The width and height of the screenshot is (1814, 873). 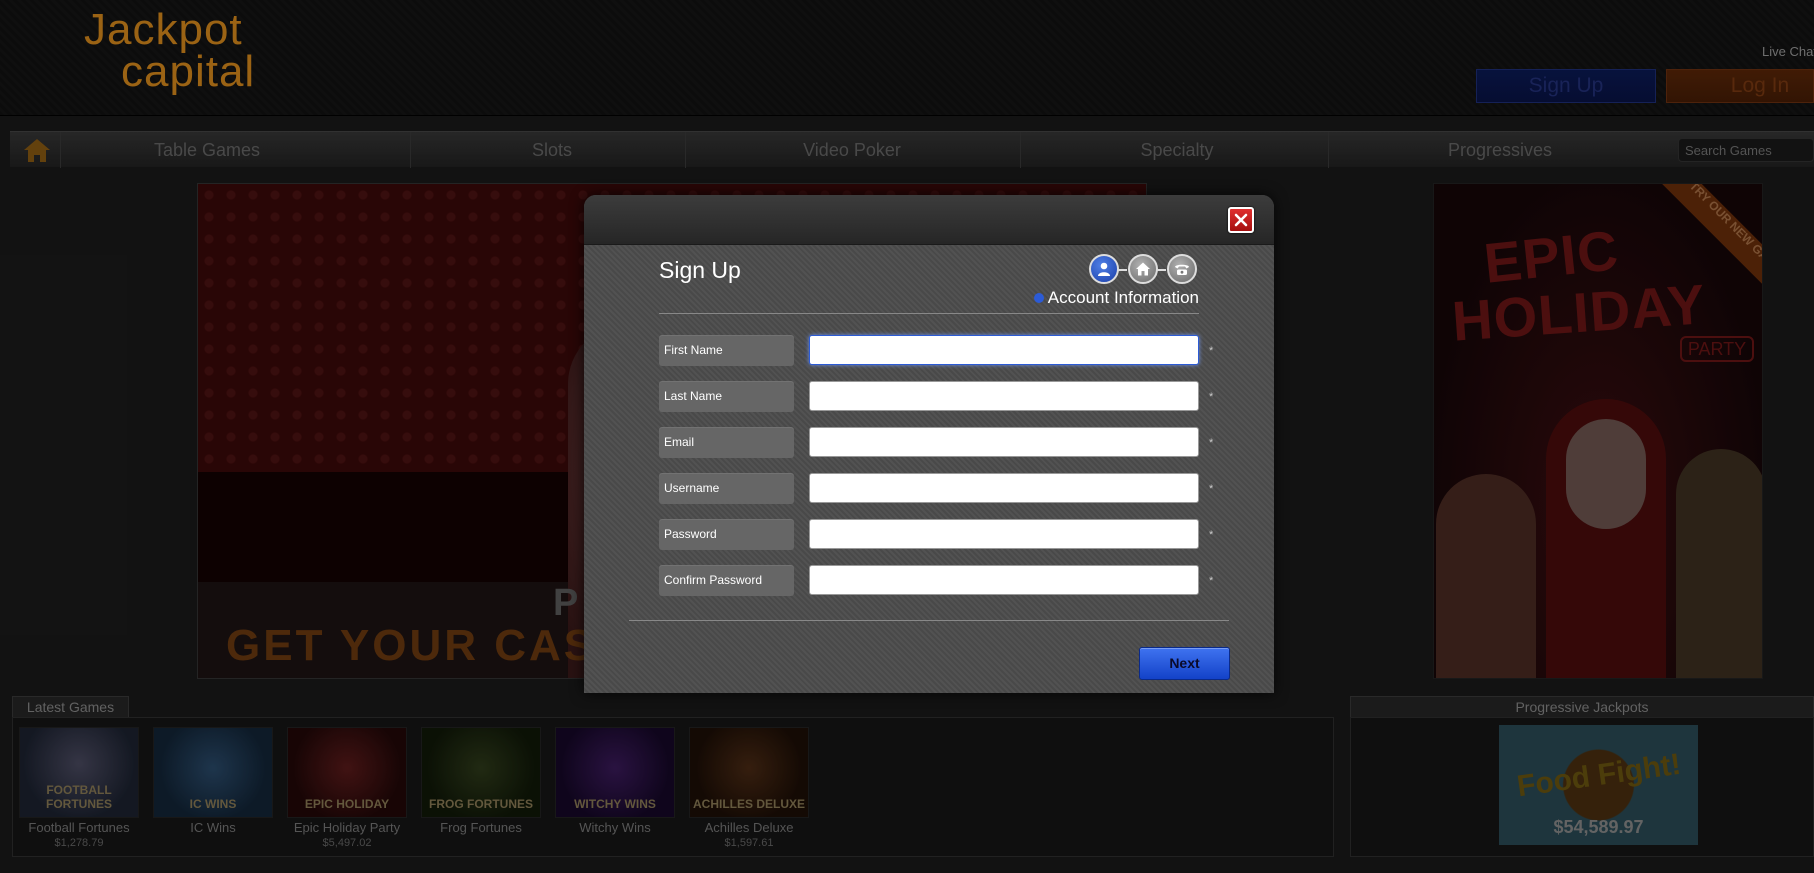 What do you see at coordinates (1004, 580) in the screenshot?
I see `confirm-password-input` at bounding box center [1004, 580].